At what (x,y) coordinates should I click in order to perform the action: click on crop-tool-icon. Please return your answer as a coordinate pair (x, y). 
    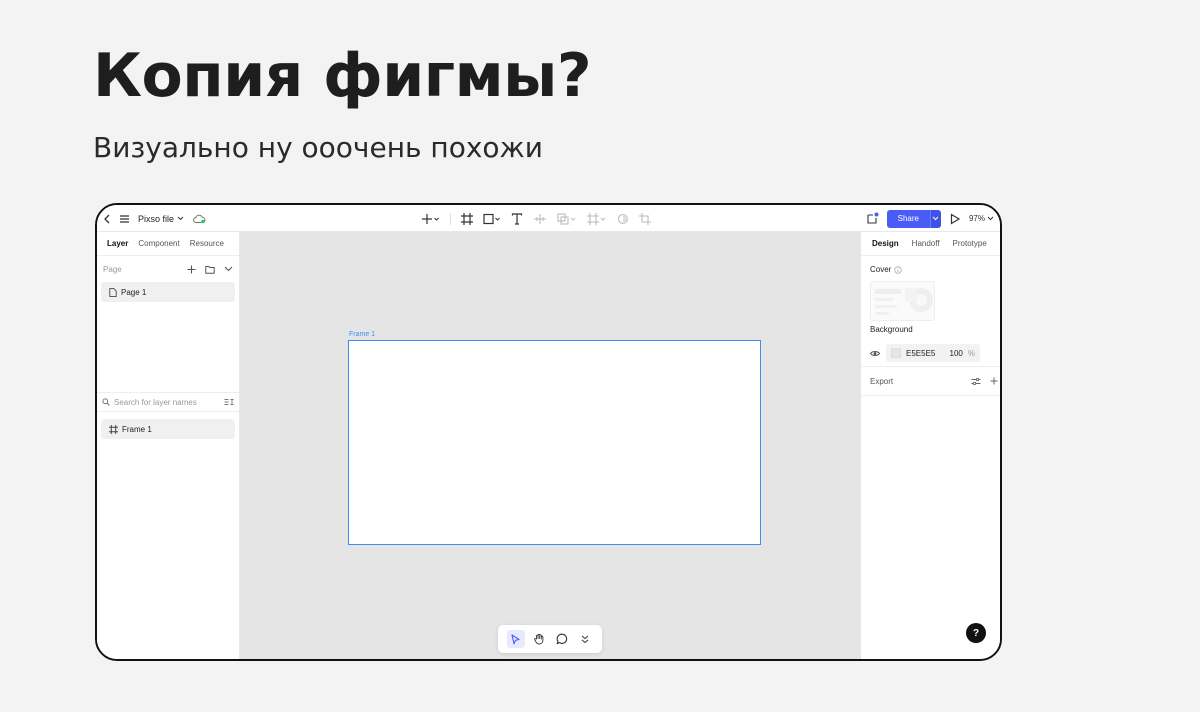
    Looking at the image, I should click on (645, 218).